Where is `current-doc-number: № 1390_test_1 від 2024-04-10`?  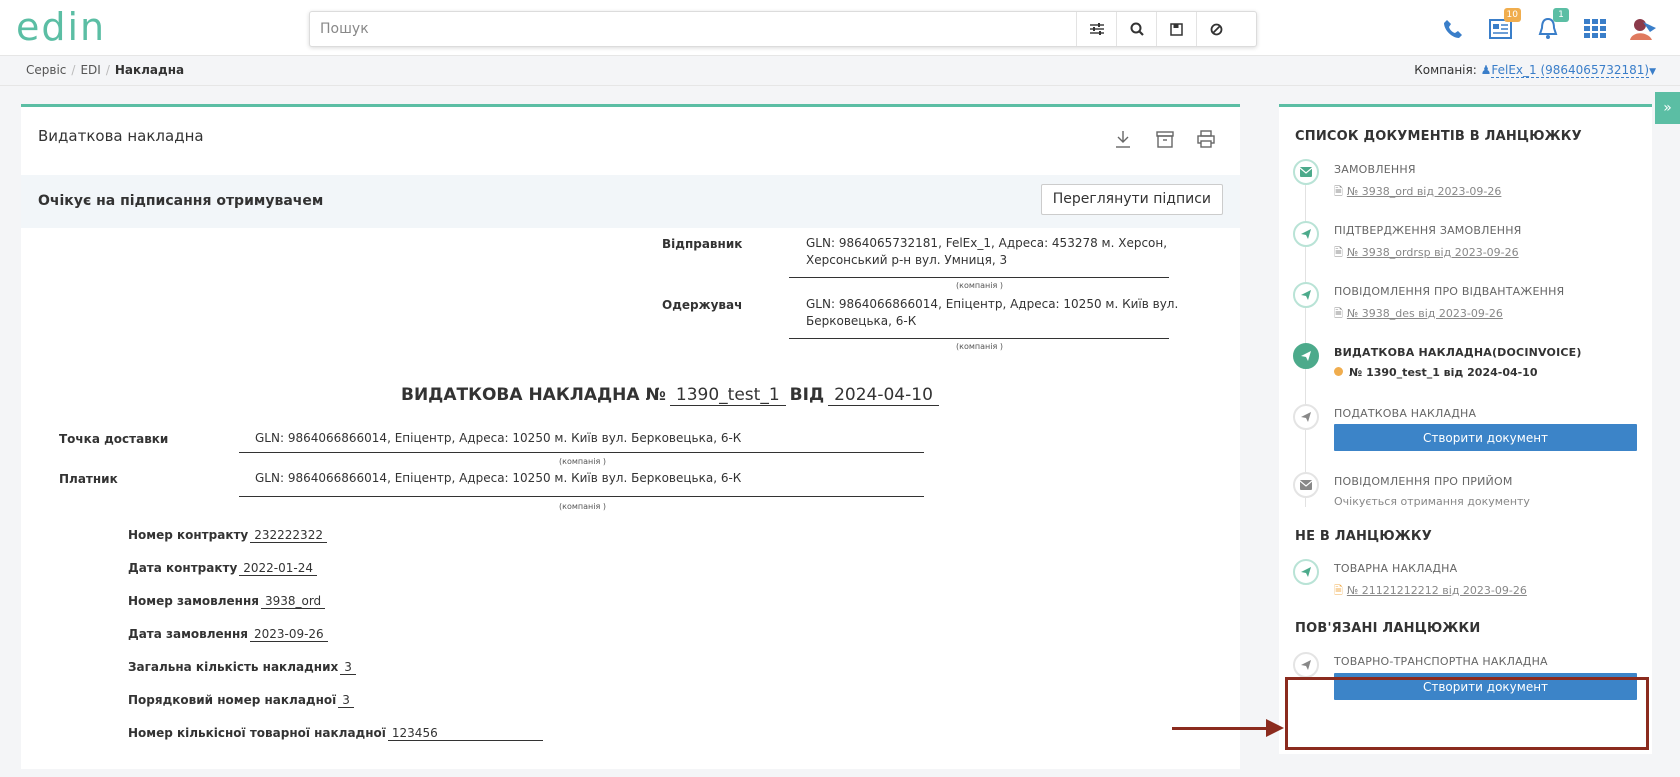 current-doc-number: № 1390_test_1 від 2024-04-10 is located at coordinates (1436, 372).